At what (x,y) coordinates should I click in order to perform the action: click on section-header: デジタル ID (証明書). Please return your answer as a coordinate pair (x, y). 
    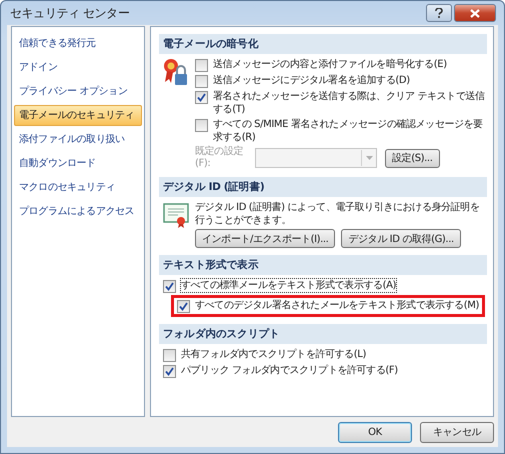
    Looking at the image, I should click on (323, 187).